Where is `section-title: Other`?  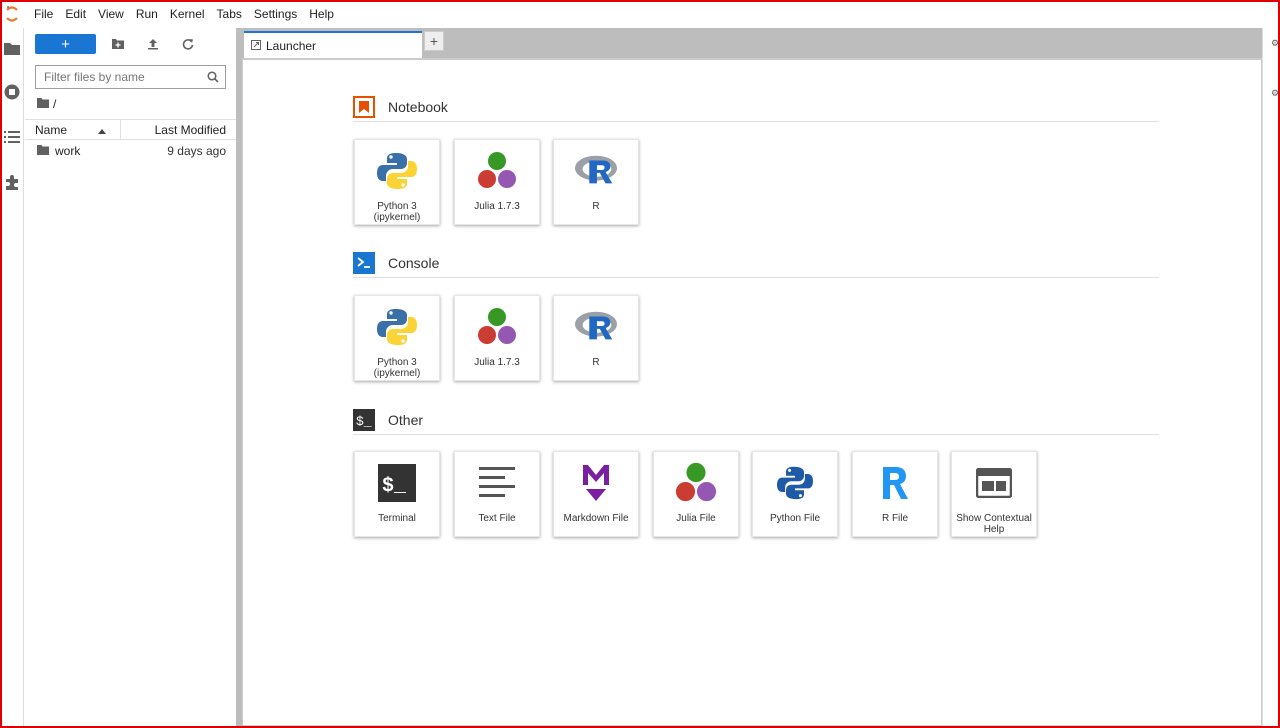
section-title: Other is located at coordinates (406, 419).